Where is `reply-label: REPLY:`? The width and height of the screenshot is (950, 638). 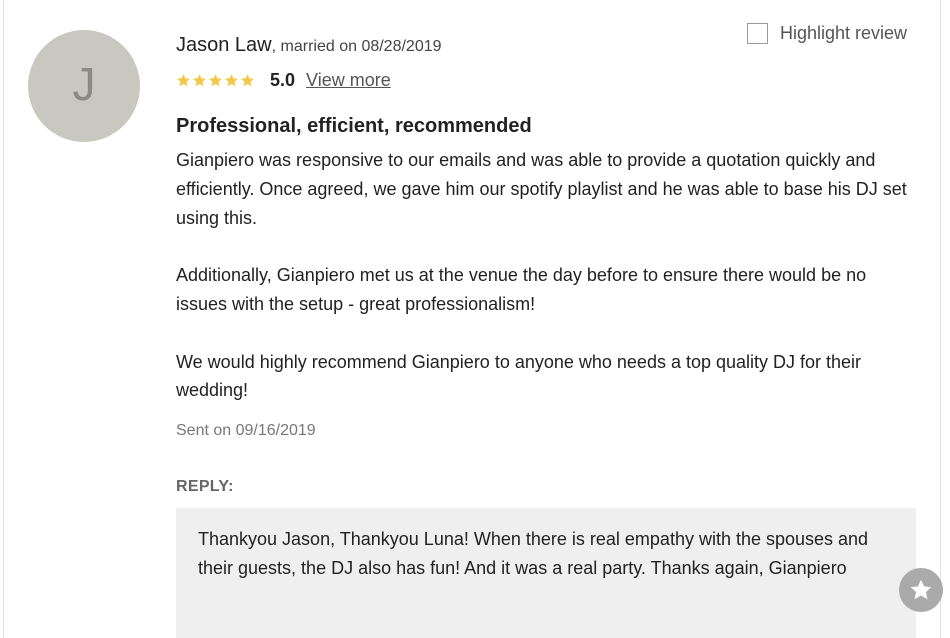 reply-label: REPLY: is located at coordinates (205, 487).